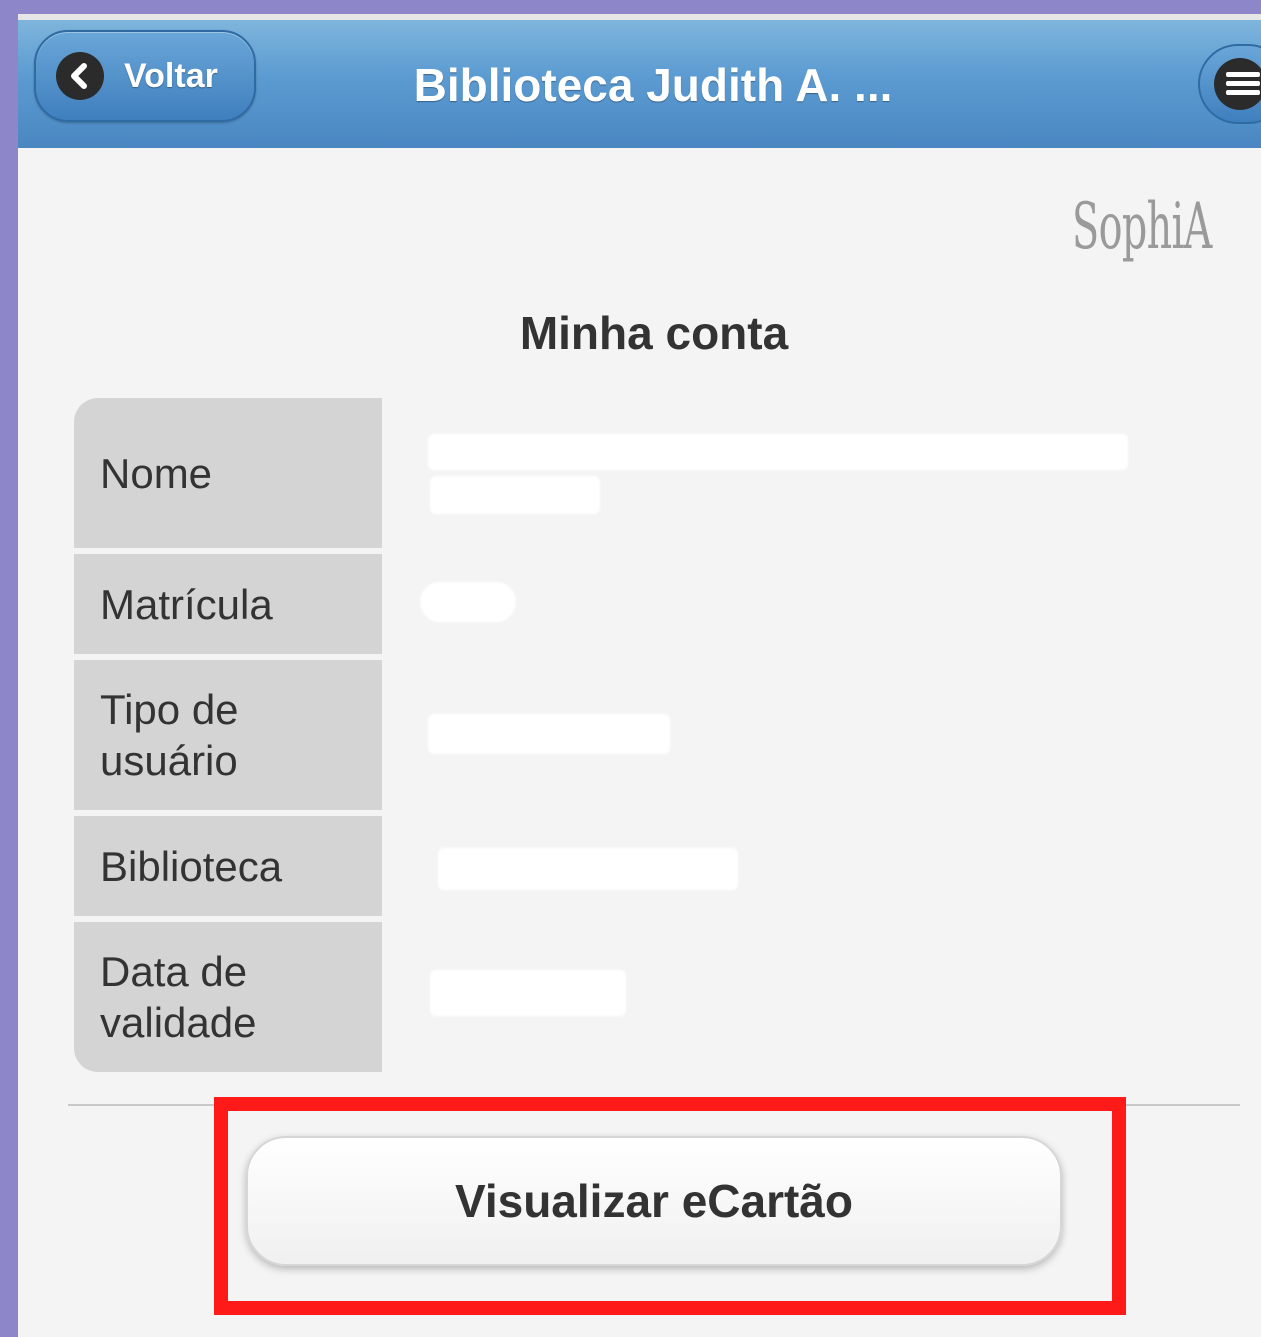 This screenshot has height=1337, width=1261. What do you see at coordinates (654, 1201) in the screenshot?
I see `view-ecard-button: Visualizar eCartão` at bounding box center [654, 1201].